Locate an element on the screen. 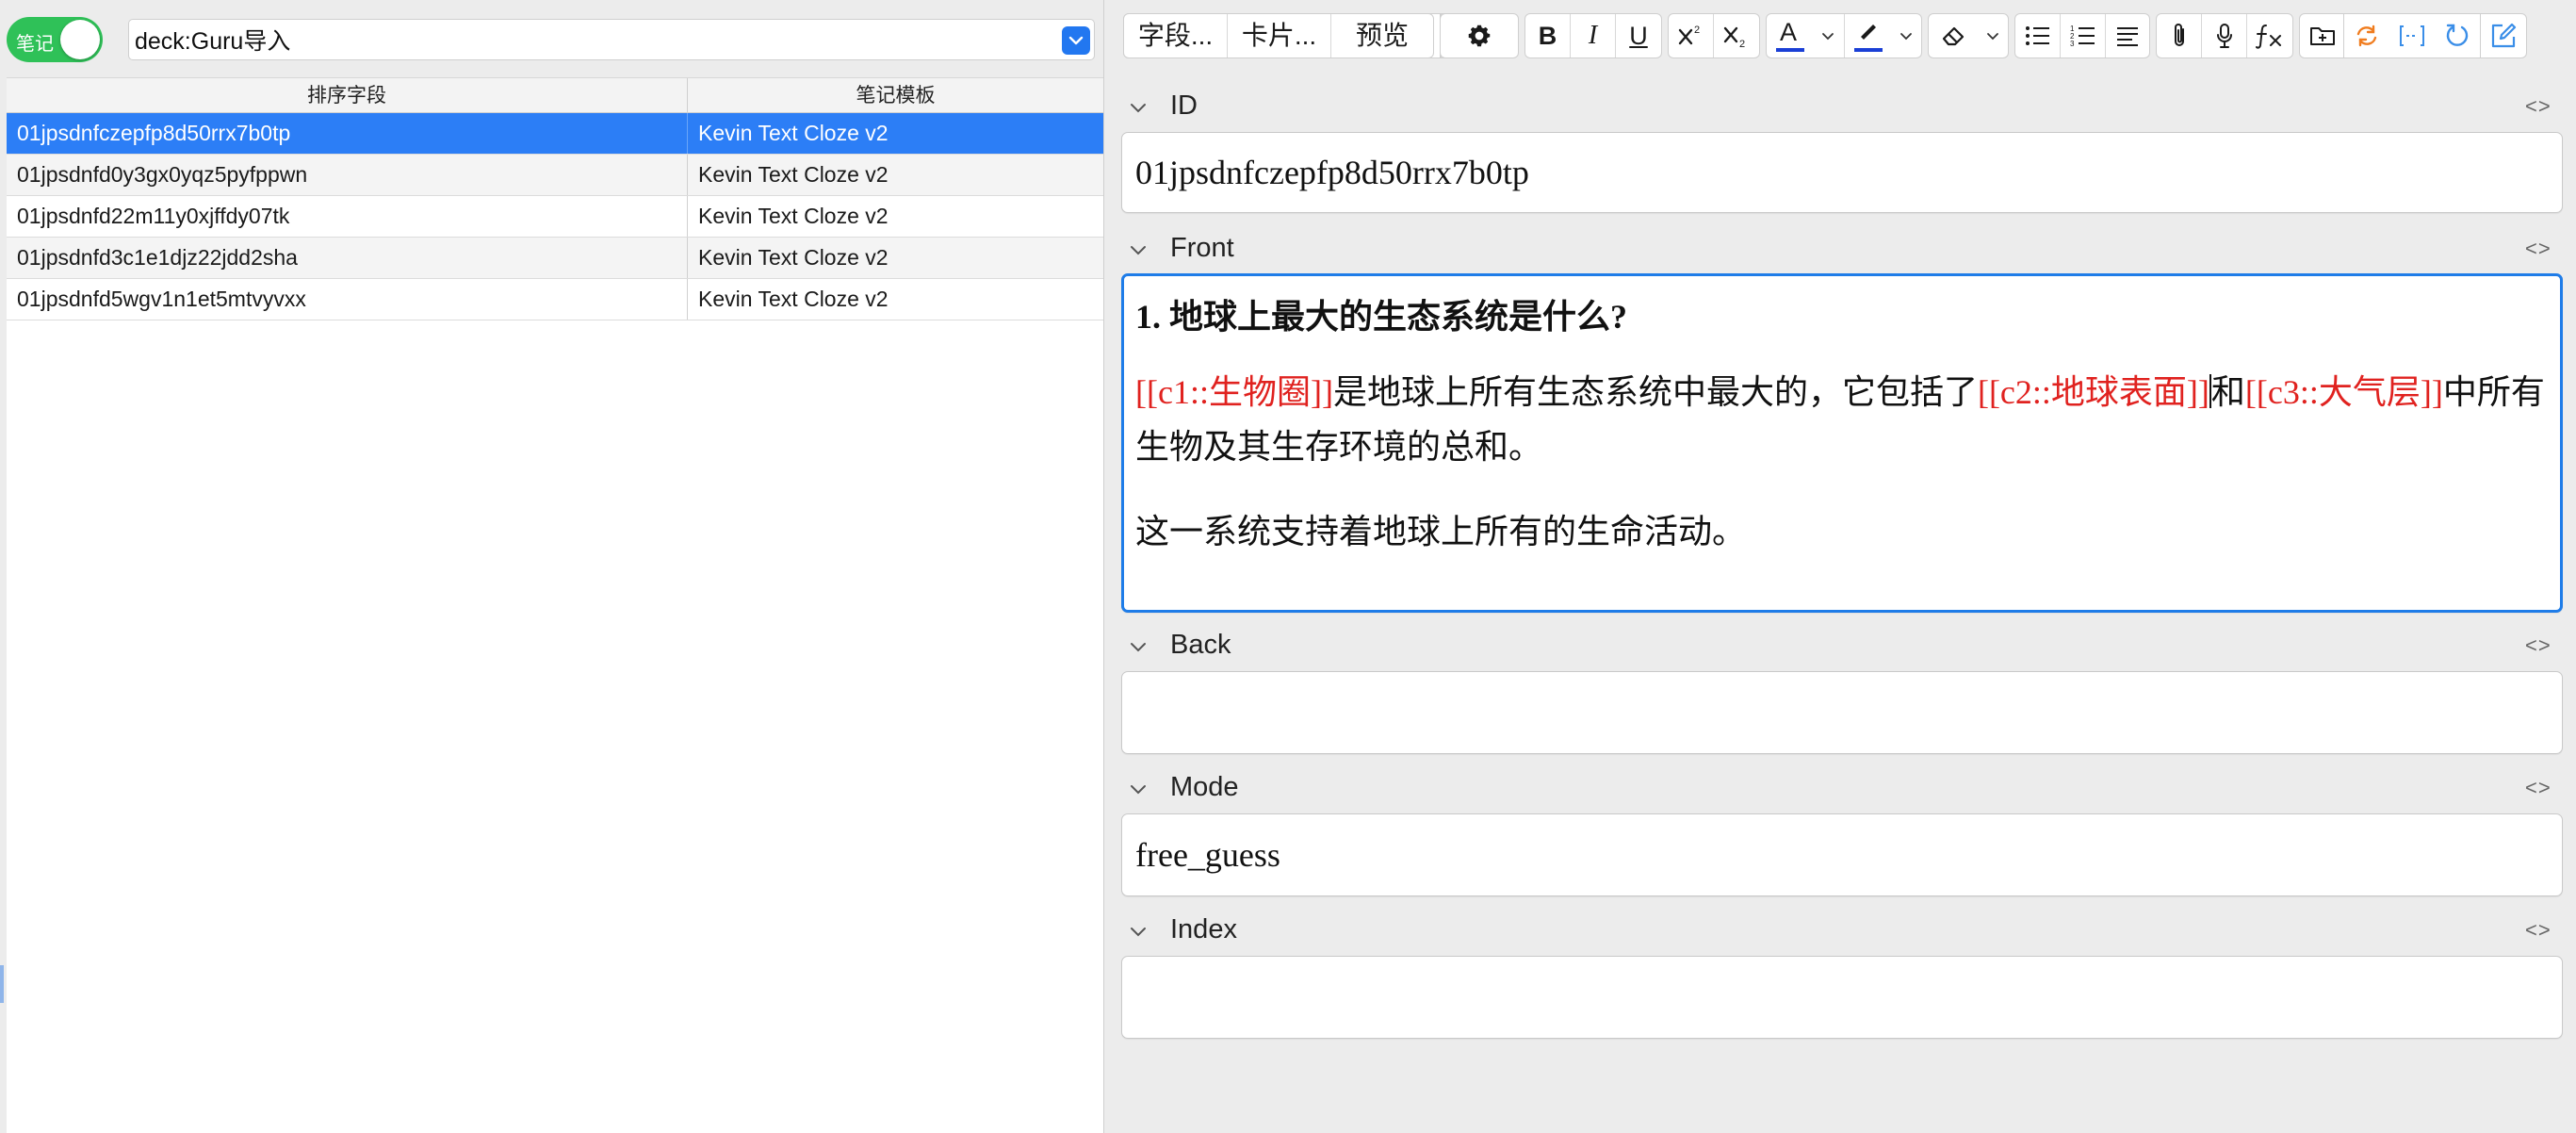  cell-sort-field: 01jpsdnfczepfp8d50rrx7b0tp is located at coordinates (347, 133).